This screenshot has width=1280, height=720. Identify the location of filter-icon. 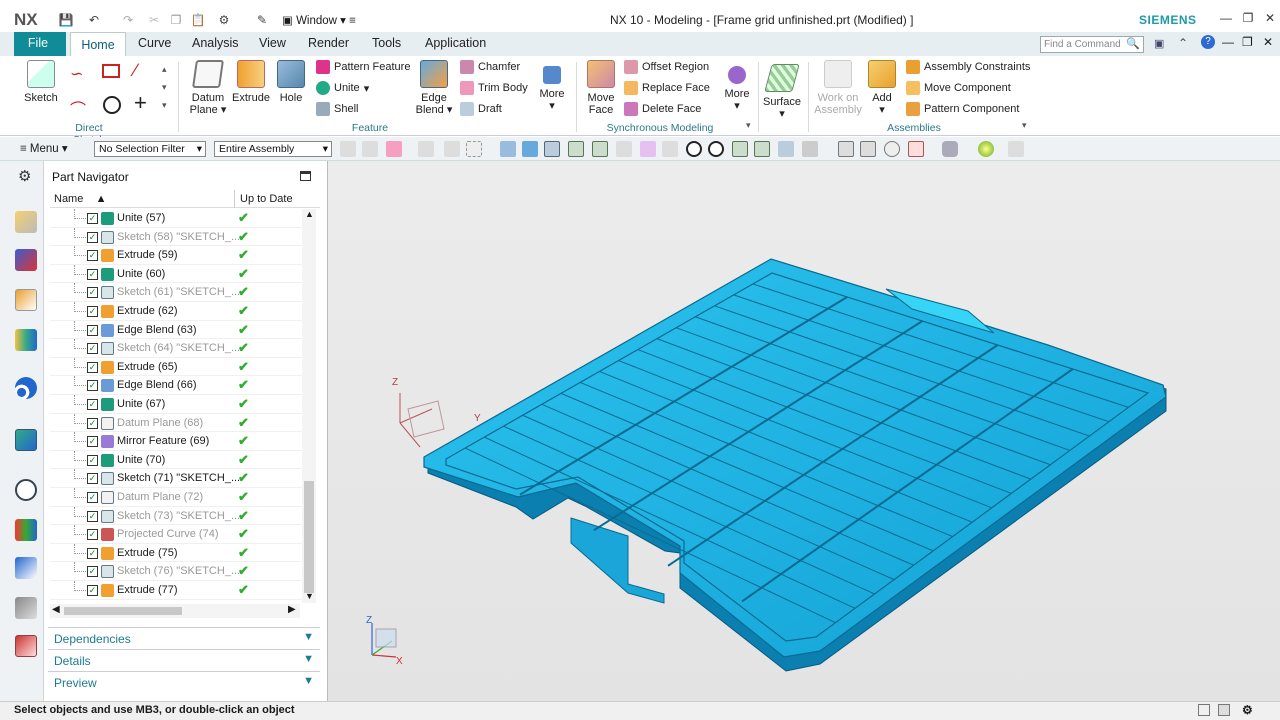
(348, 149).